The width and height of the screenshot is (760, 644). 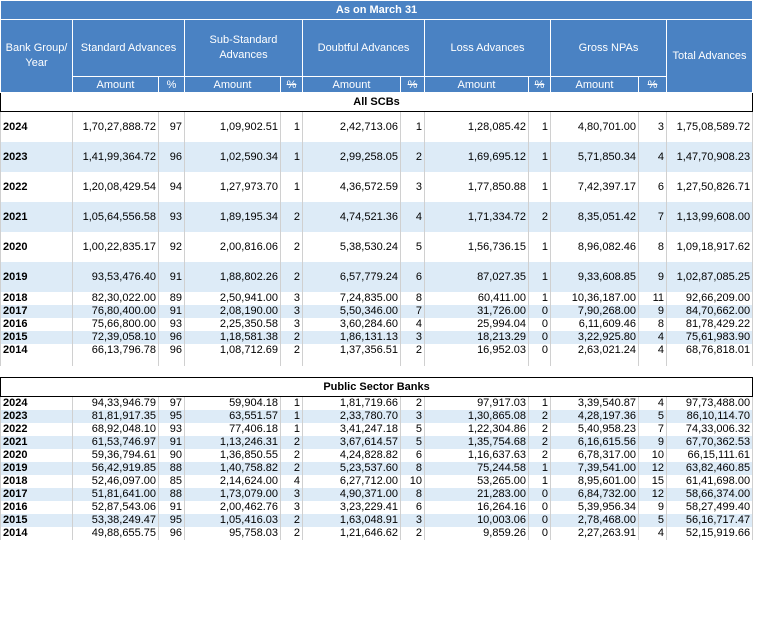 I want to click on cell-dbt: 2,99,258.05, so click(x=351, y=157).